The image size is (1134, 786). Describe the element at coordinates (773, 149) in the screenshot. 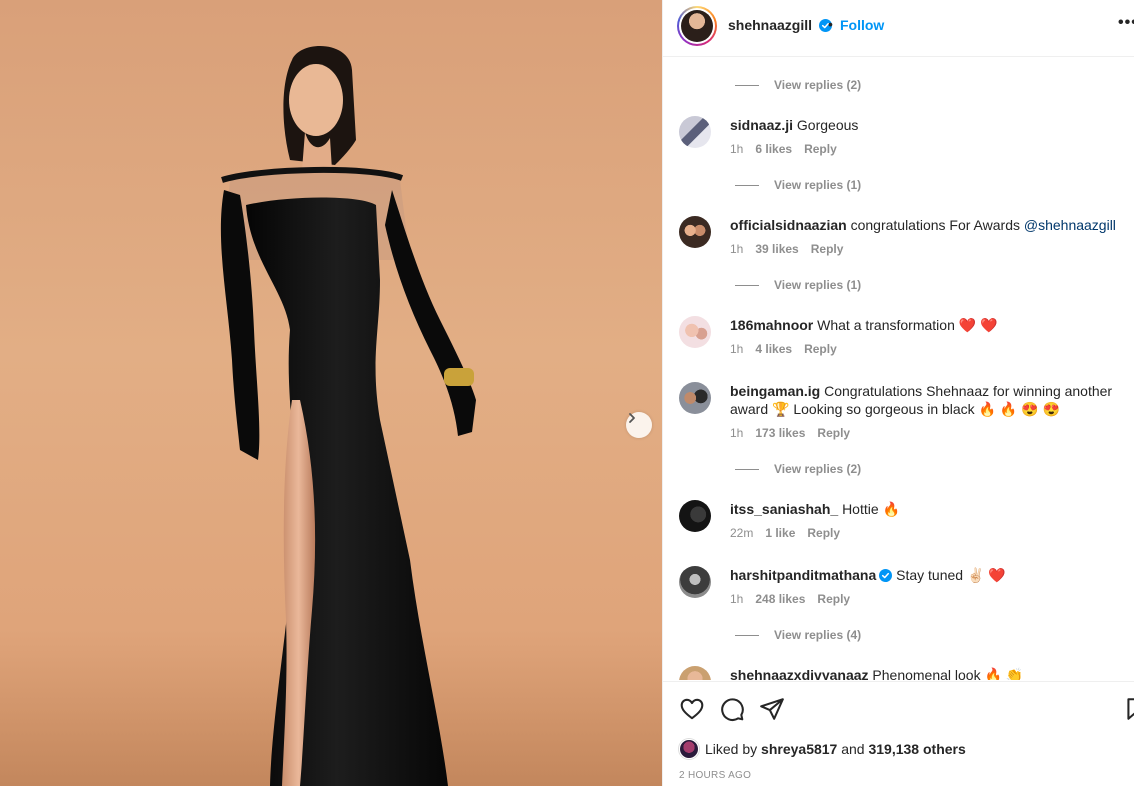

I see `comment-likes: 6 likes` at that location.